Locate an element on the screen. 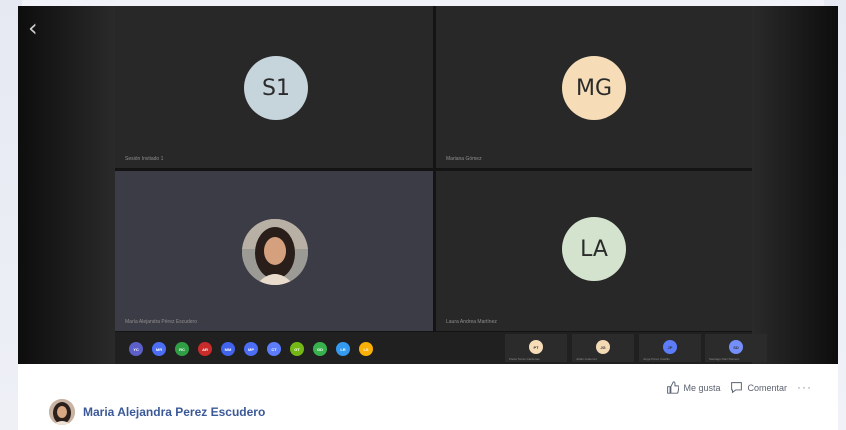  comment-label: Comentar is located at coordinates (767, 387).